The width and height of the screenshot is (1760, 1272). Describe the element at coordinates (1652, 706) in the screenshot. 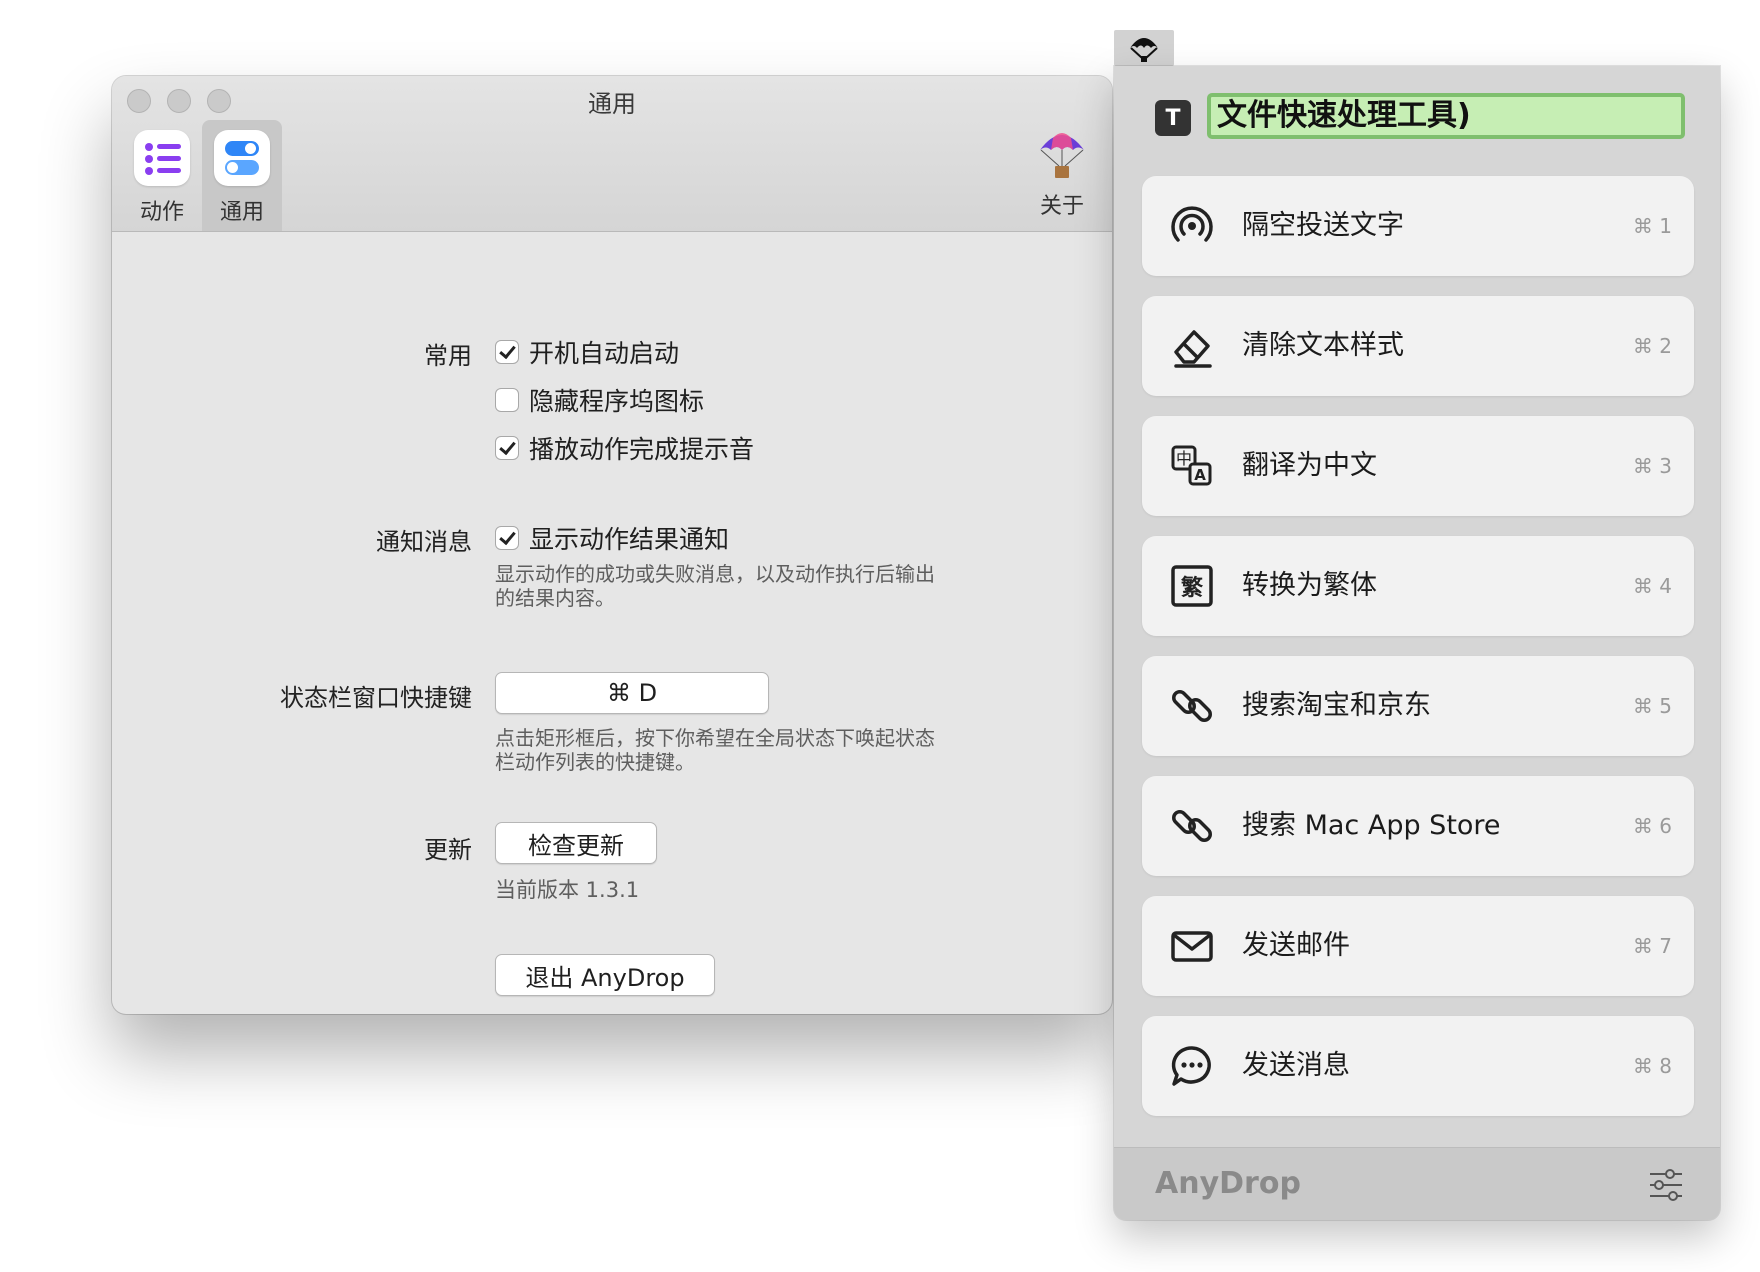

I see `action-shortcut: ⌘ 5` at that location.